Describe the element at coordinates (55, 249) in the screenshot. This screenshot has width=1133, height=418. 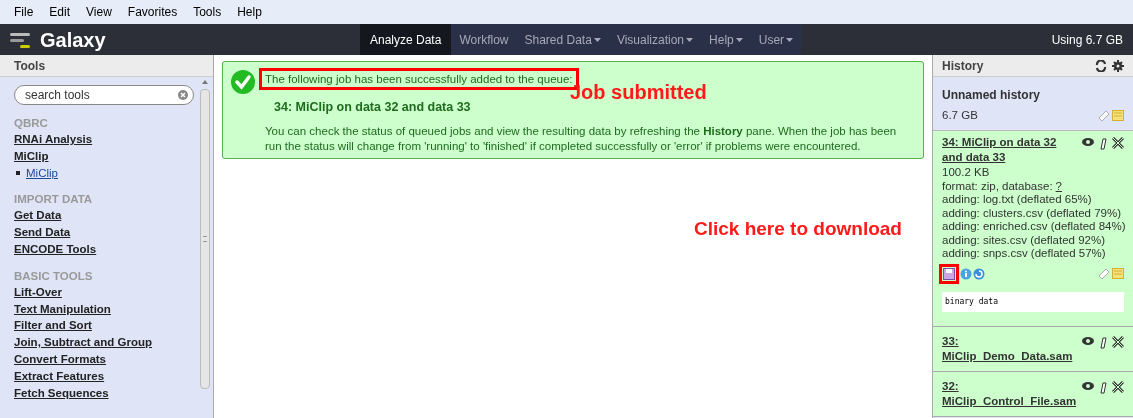
I see `tool-link: ENCODE Tools` at that location.